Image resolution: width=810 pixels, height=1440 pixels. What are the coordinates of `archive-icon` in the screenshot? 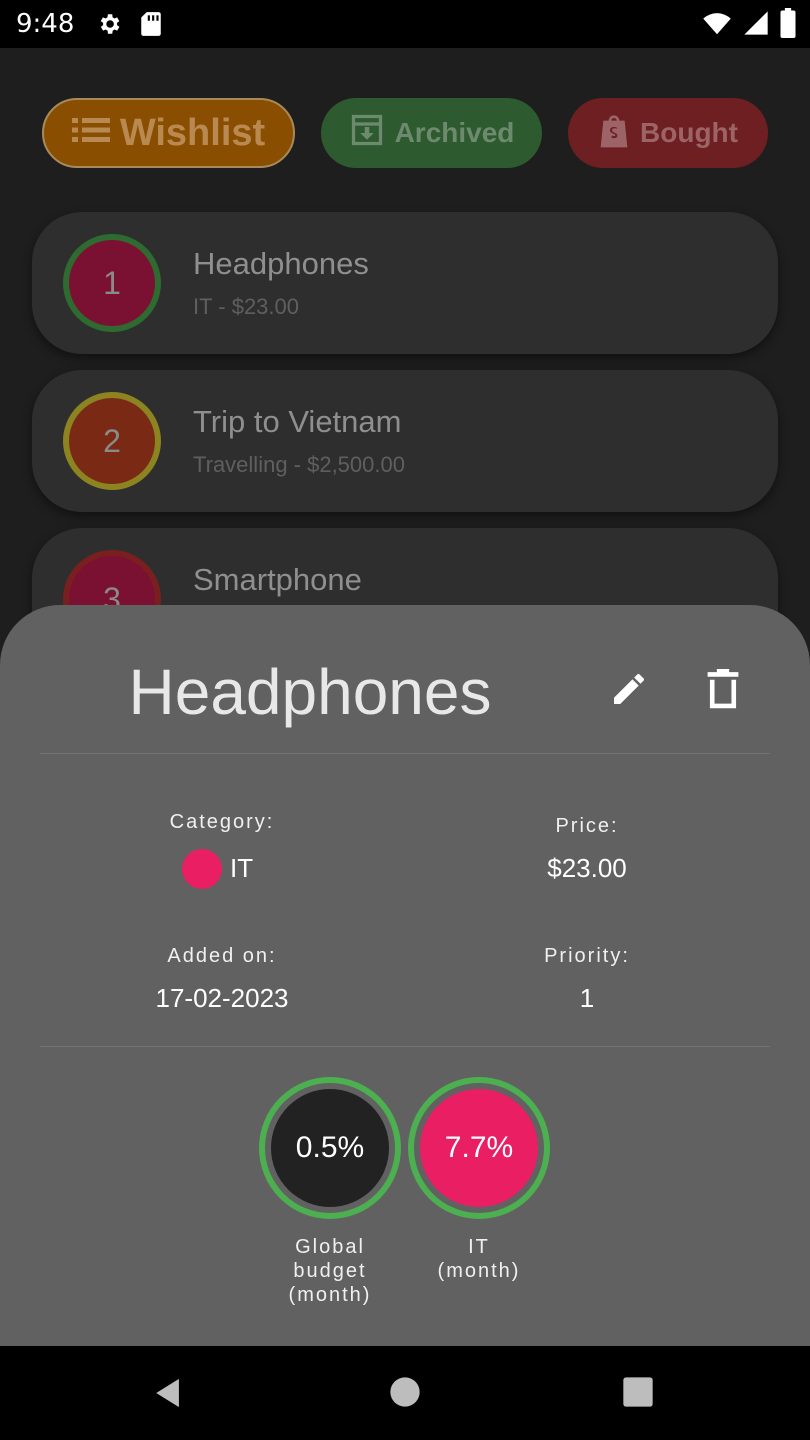 It's located at (367, 133).